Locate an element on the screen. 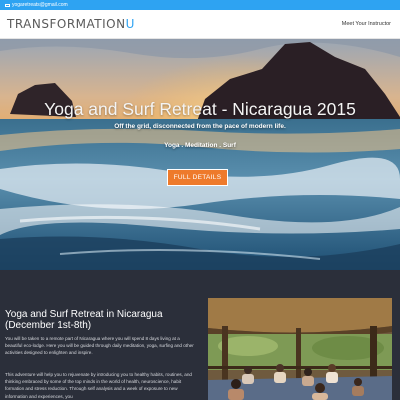  contact-email: yogaretreats@gmail.com is located at coordinates (36, 5).